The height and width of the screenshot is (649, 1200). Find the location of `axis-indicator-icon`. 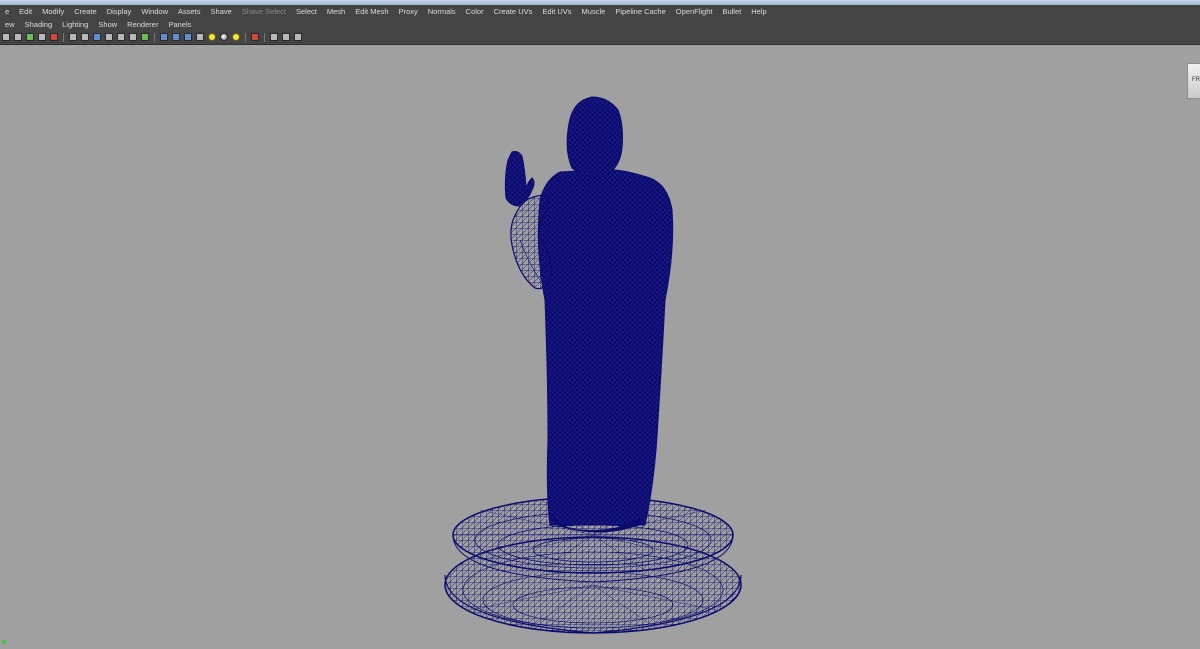

axis-indicator-icon is located at coordinates (4, 642).